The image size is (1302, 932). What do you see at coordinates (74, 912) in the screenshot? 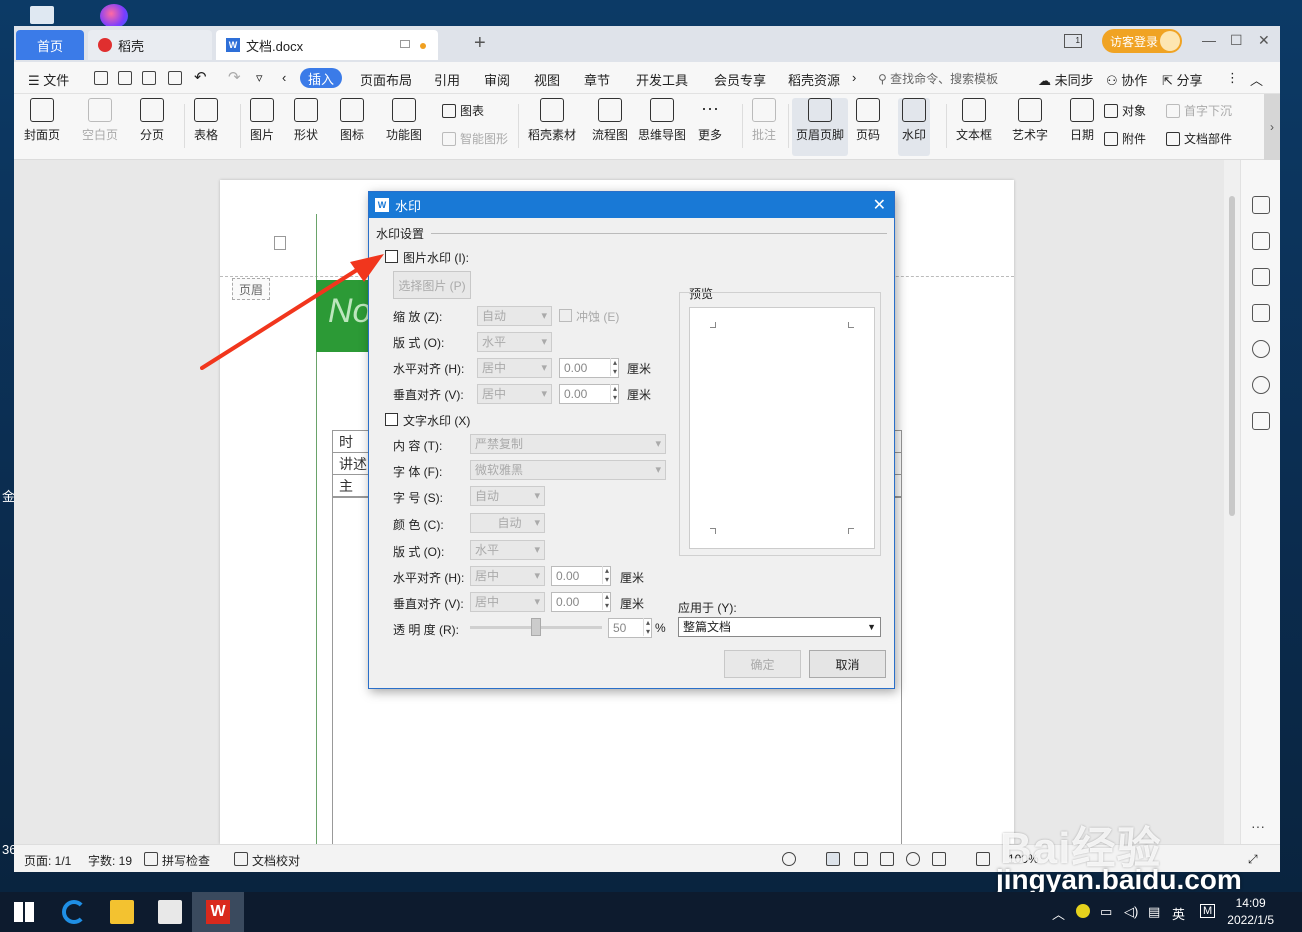
I see `edge-browser-icon` at bounding box center [74, 912].